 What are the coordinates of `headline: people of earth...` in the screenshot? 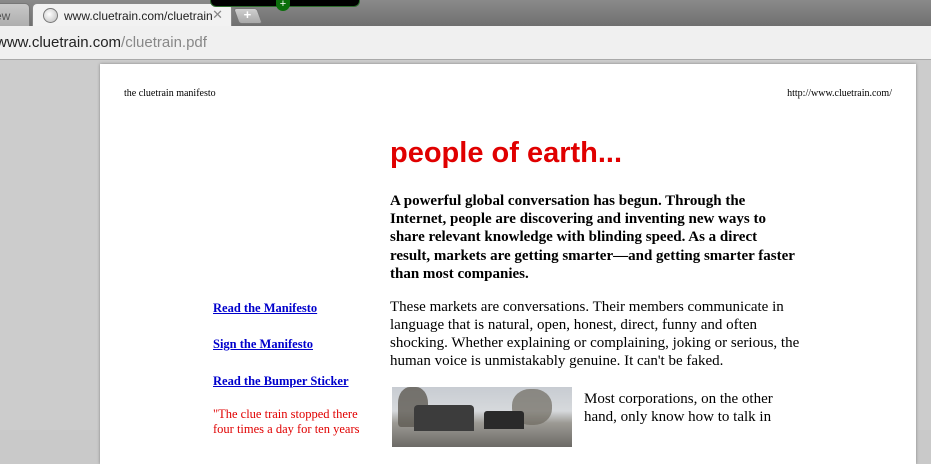 It's located at (506, 153).